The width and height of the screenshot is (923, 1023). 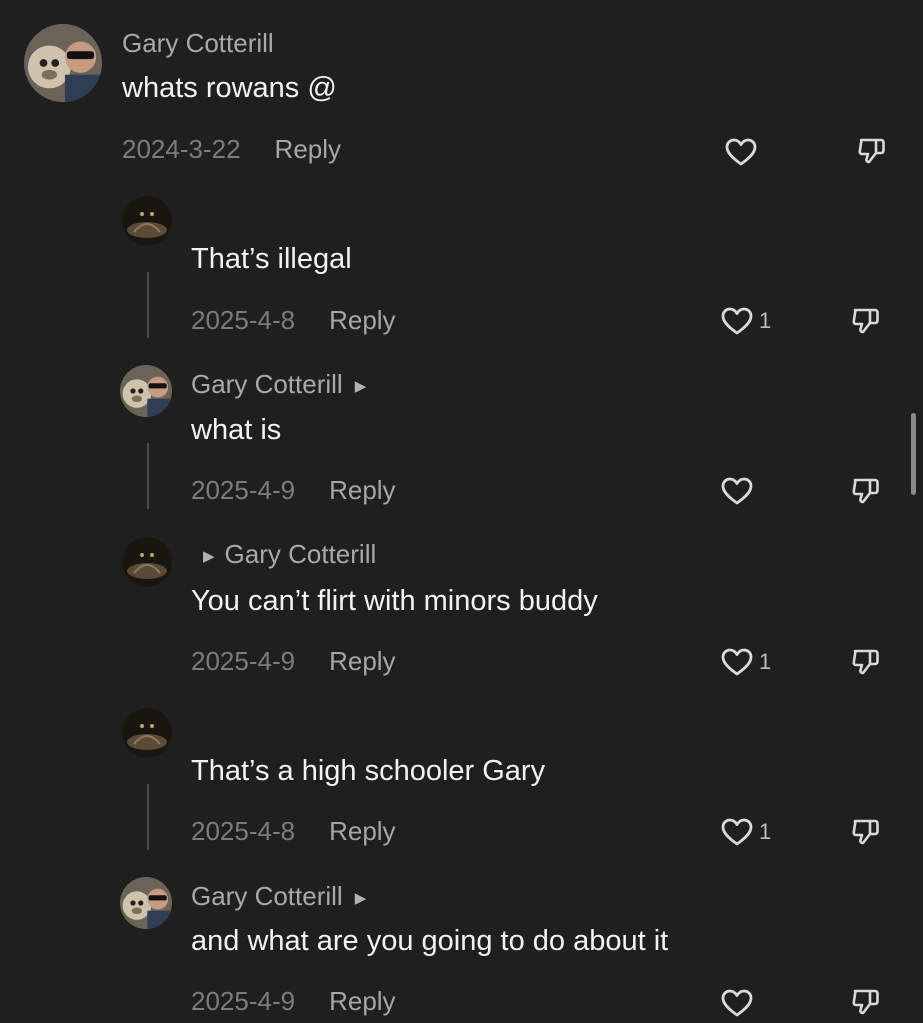 What do you see at coordinates (913, 454) in the screenshot?
I see `scrollbar` at bounding box center [913, 454].